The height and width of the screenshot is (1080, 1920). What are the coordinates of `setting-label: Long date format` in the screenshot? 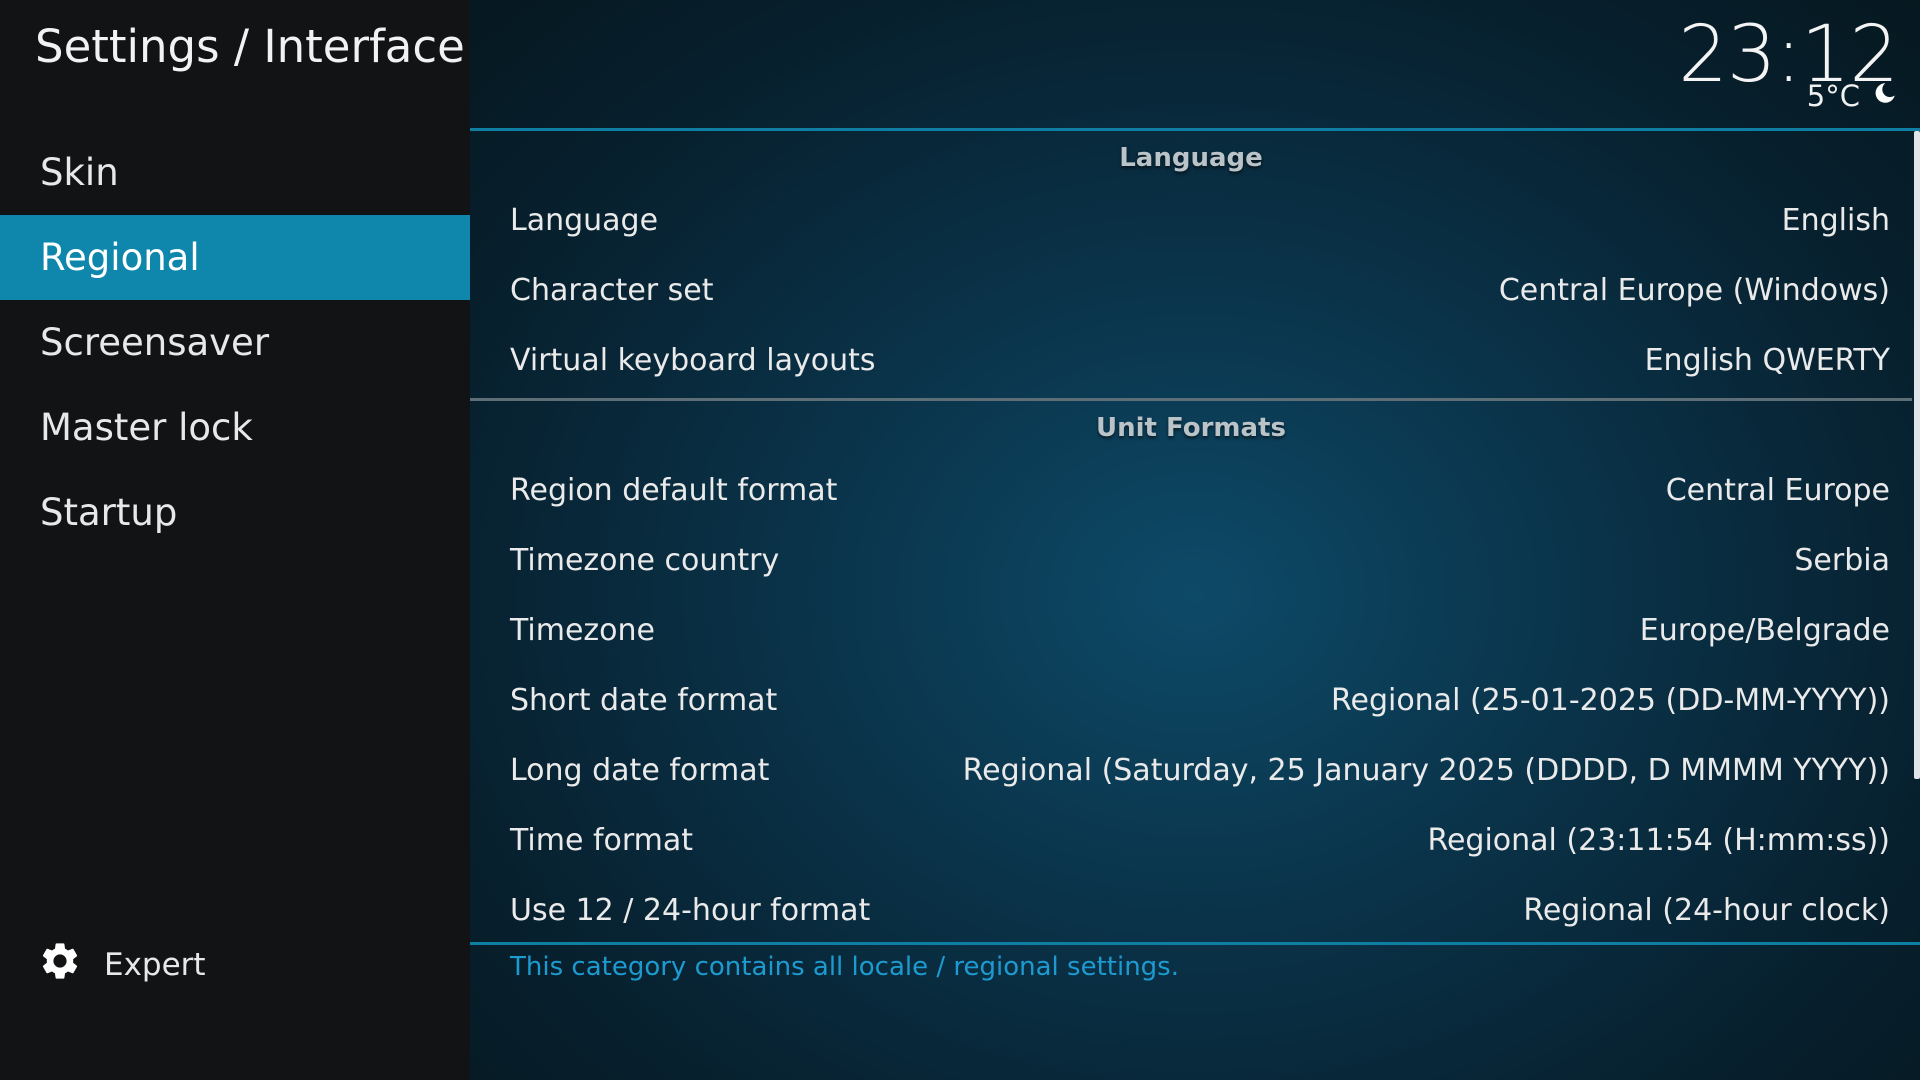 It's located at (640, 770).